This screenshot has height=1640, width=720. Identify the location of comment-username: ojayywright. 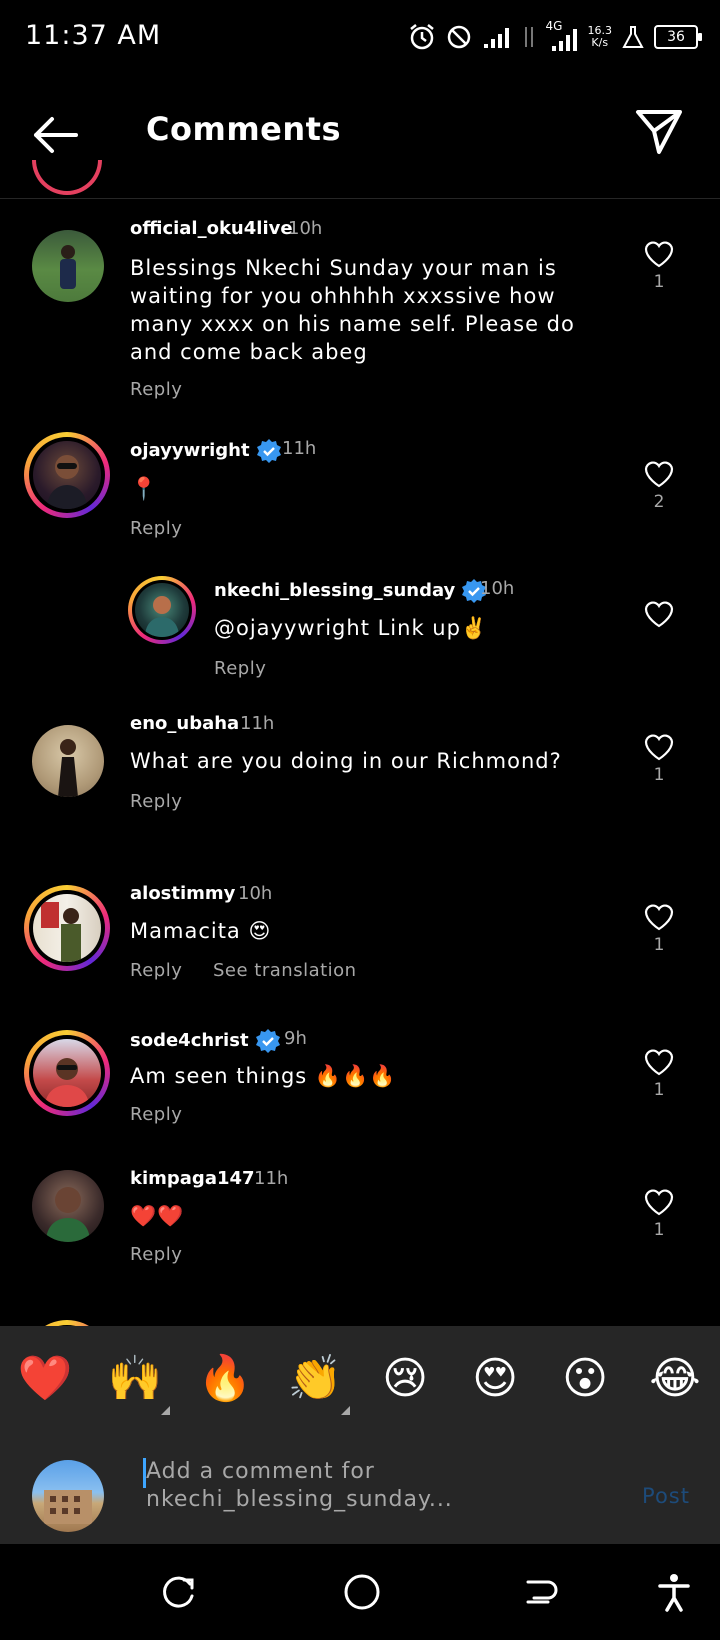
(206, 451).